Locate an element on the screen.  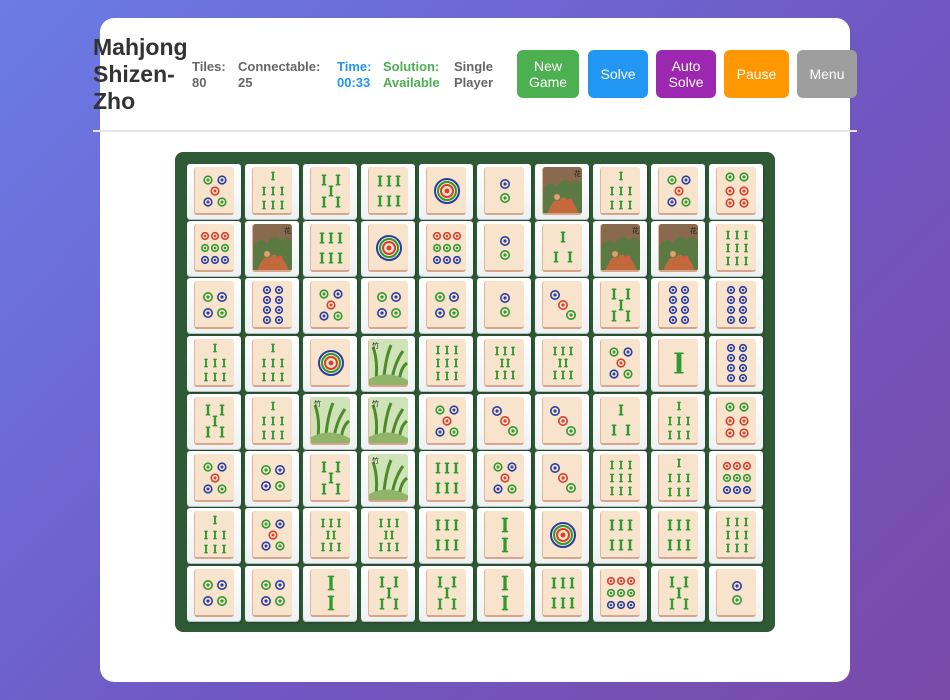
bamboo-7-icon is located at coordinates (272, 191).